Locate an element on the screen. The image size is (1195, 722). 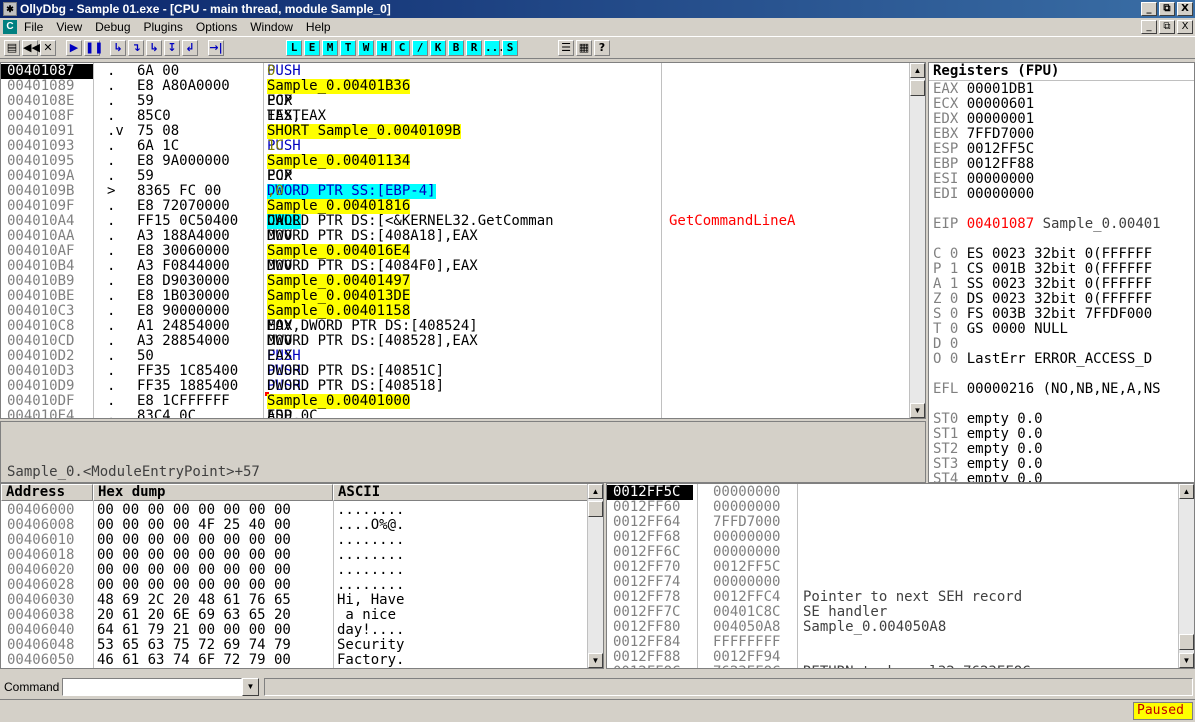
disasm-row: 00401087. 6A 00 PUSH 0 is located at coordinates (456, 71).